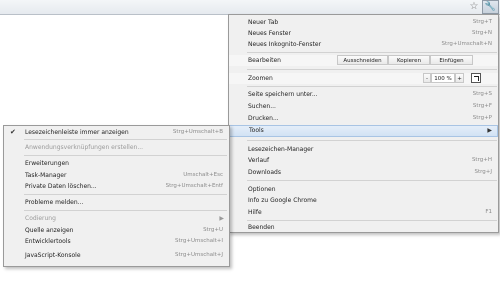  I want to click on menu-item-label: Lesezeichen-Manager, so click(281, 149).